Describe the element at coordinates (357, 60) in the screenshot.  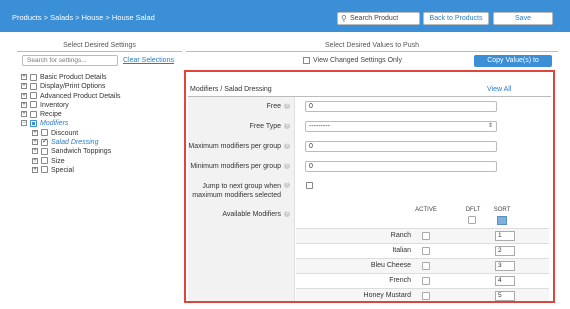
I see `view-changed-label: View Changed Settings Only` at that location.